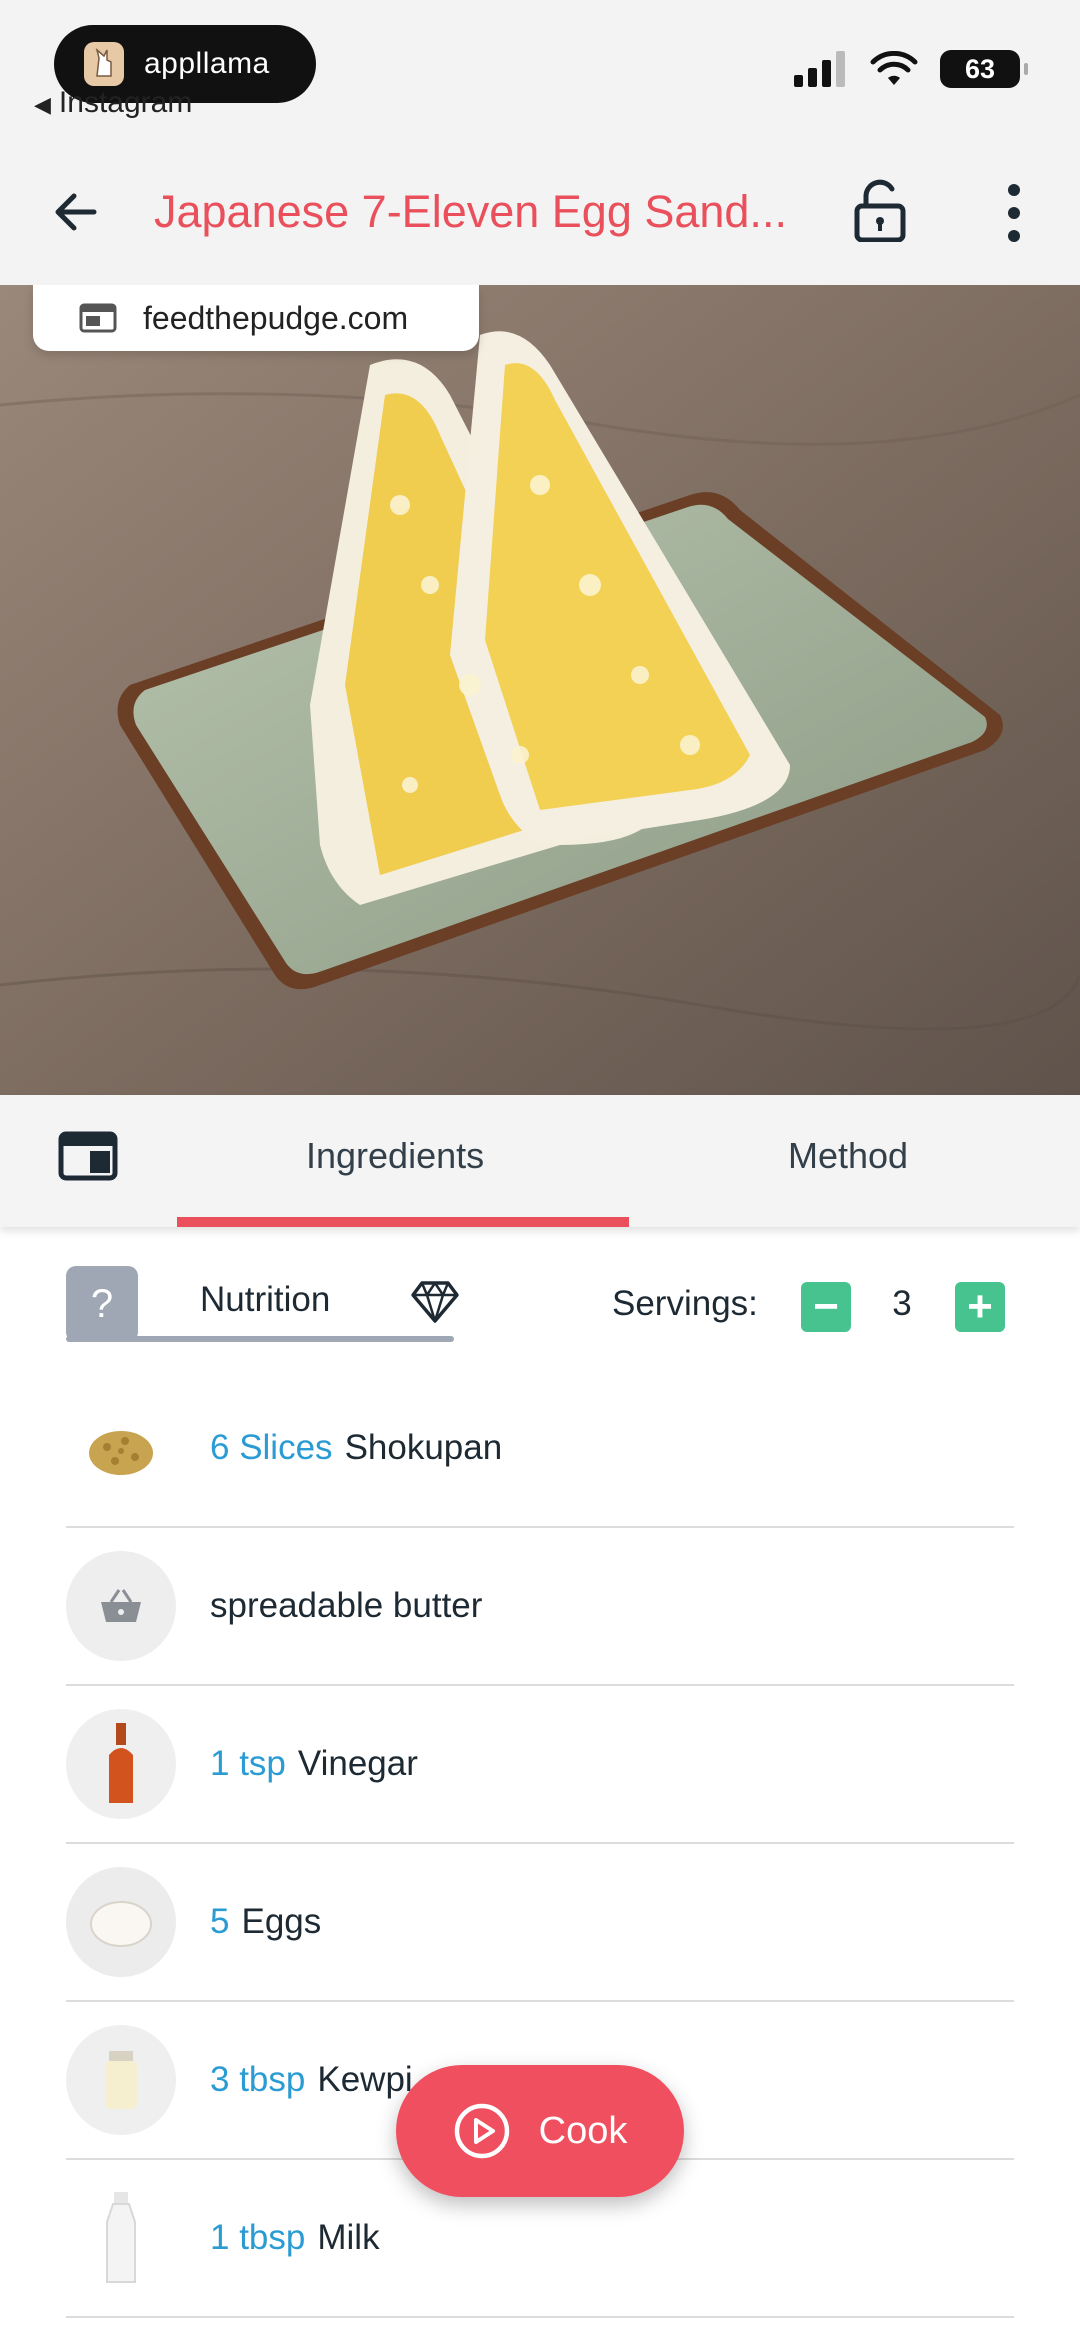 The width and height of the screenshot is (1080, 2337). What do you see at coordinates (121, 1764) in the screenshot?
I see `vinegar-bottle-icon` at bounding box center [121, 1764].